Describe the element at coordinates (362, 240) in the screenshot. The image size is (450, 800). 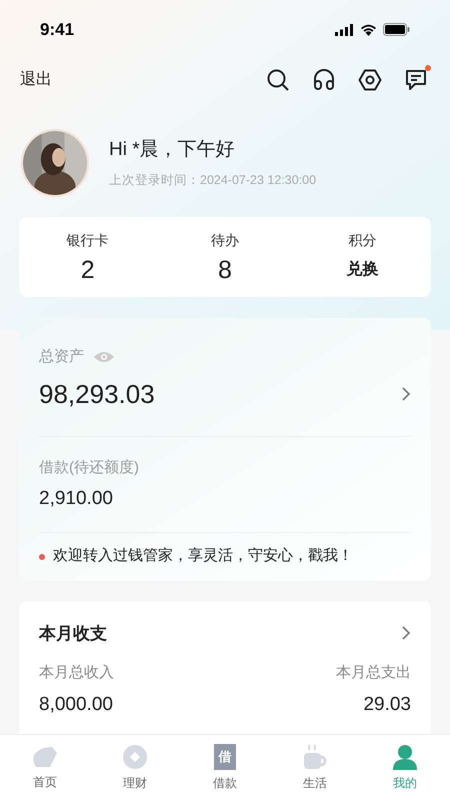
I see `stat-label: 积分` at that location.